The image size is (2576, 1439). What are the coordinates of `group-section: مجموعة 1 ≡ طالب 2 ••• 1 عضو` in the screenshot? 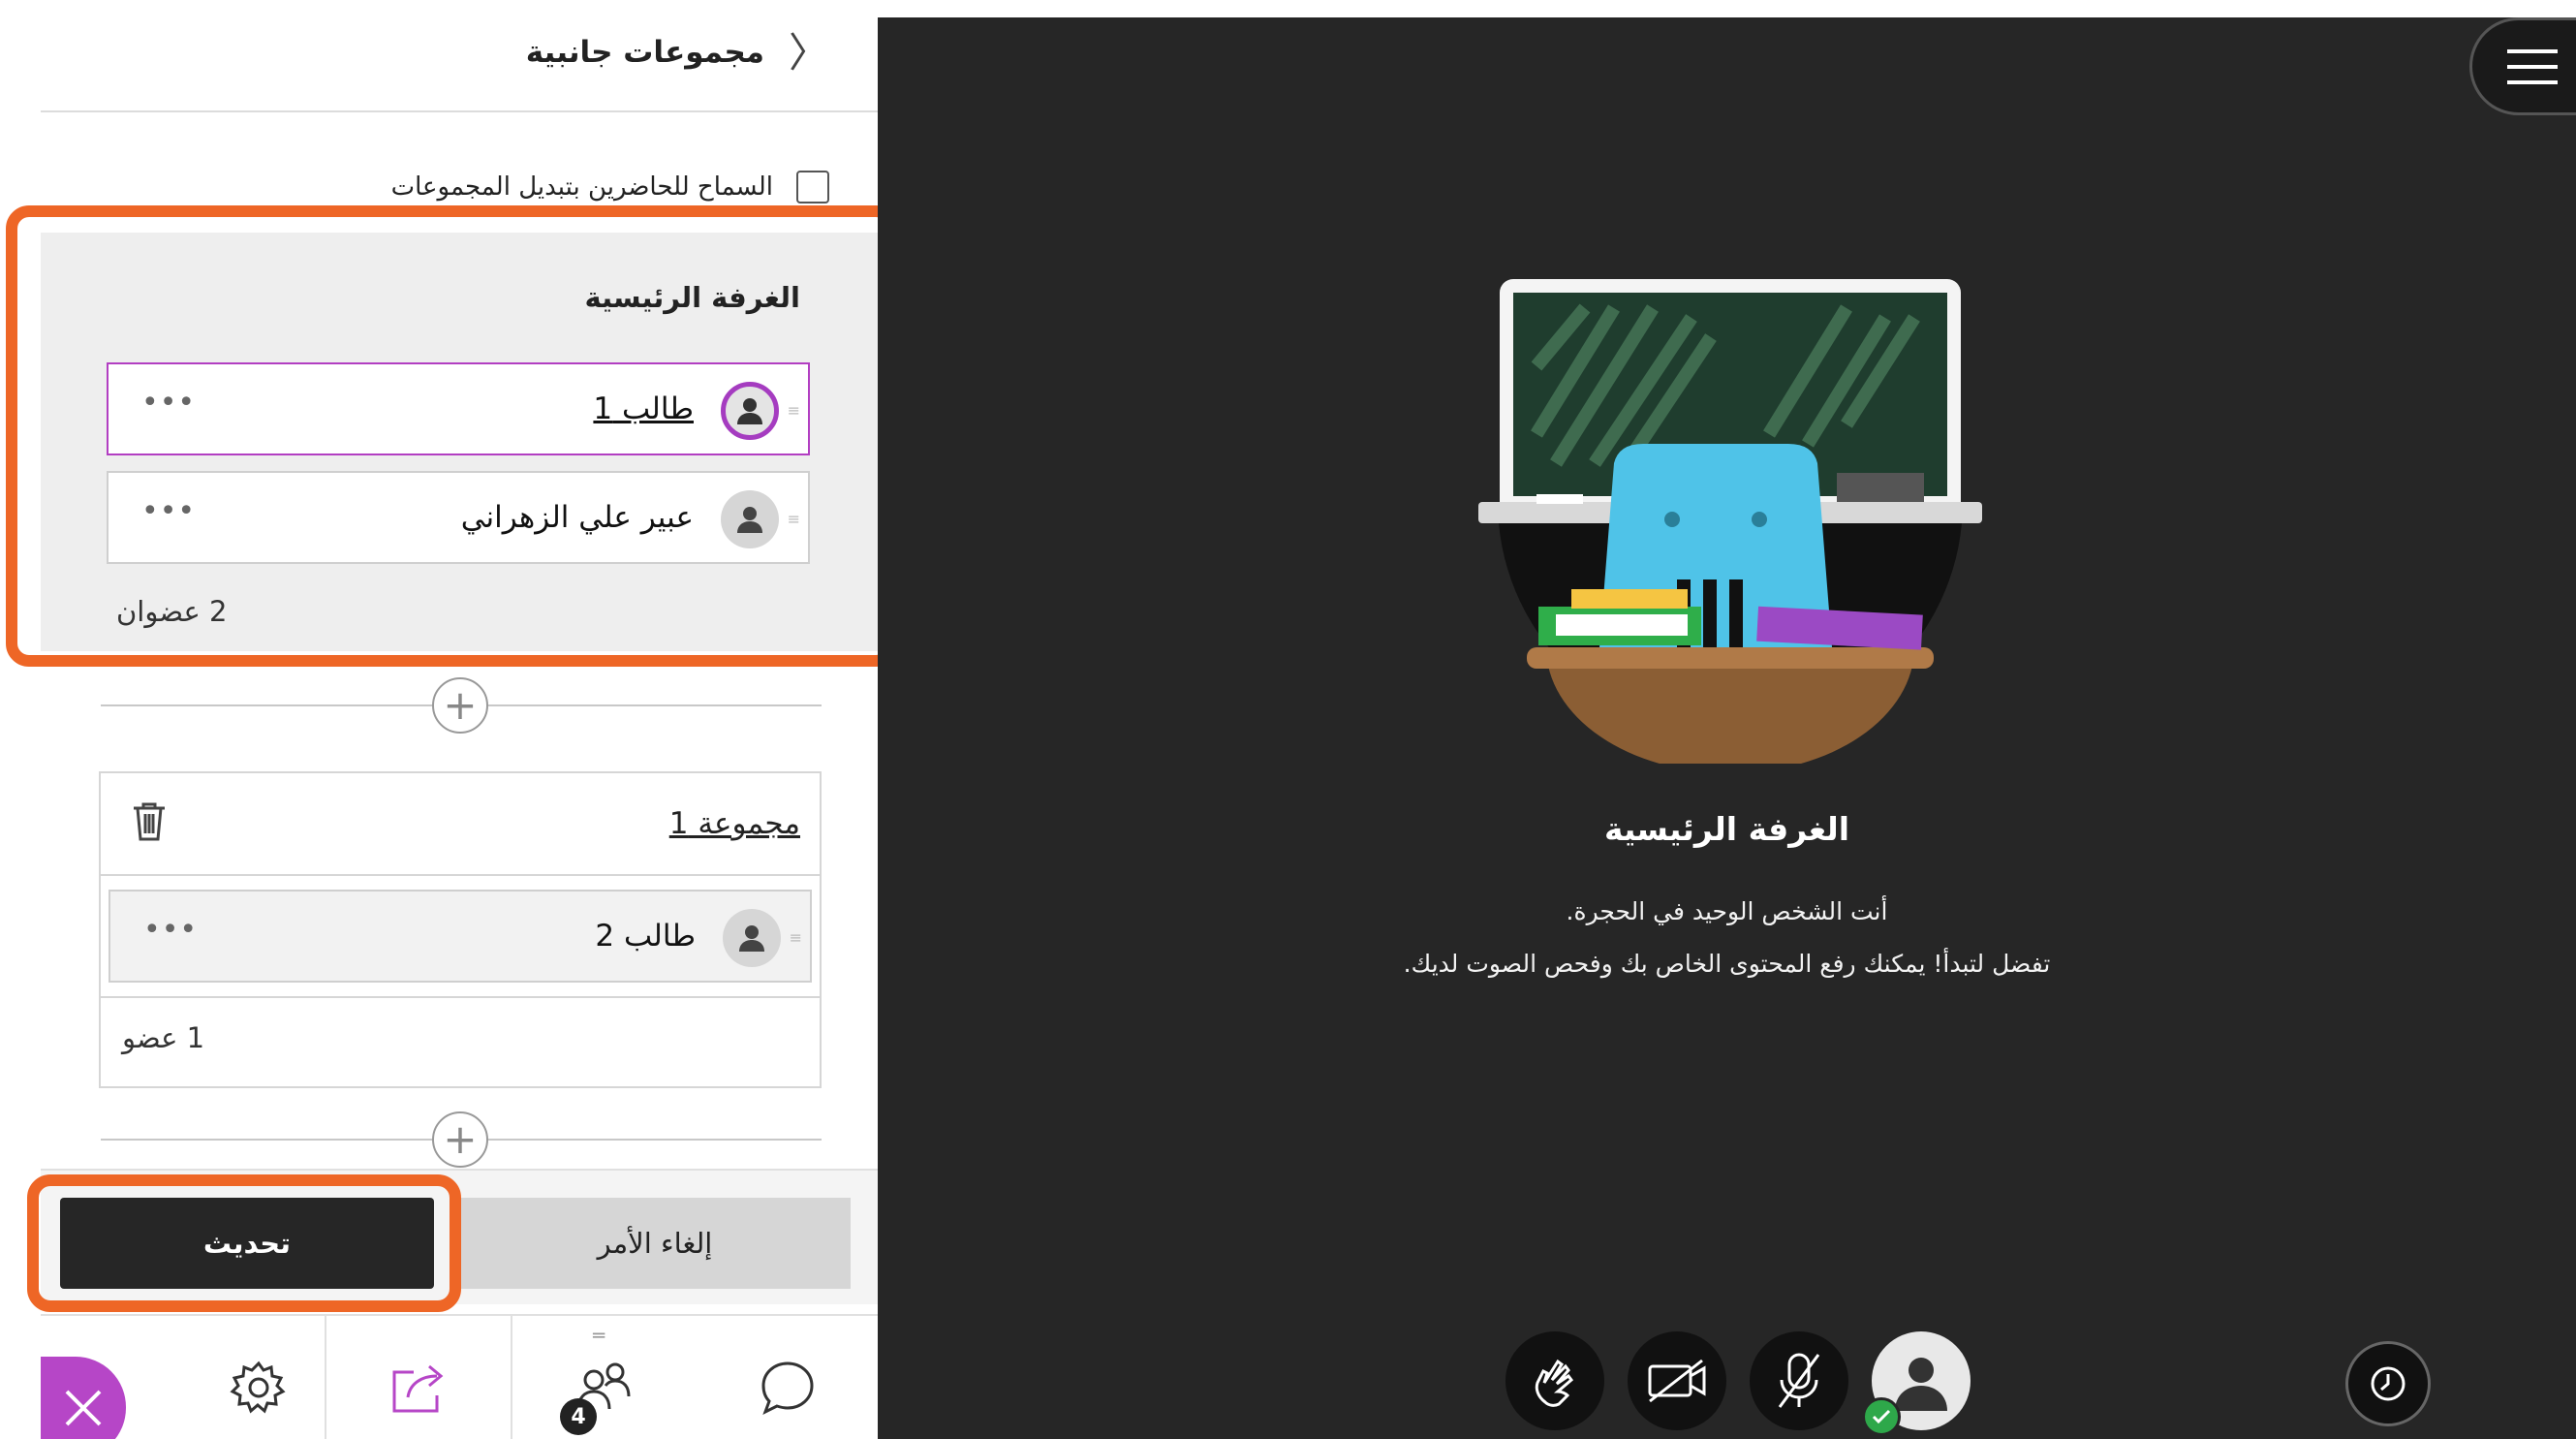 It's located at (460, 929).